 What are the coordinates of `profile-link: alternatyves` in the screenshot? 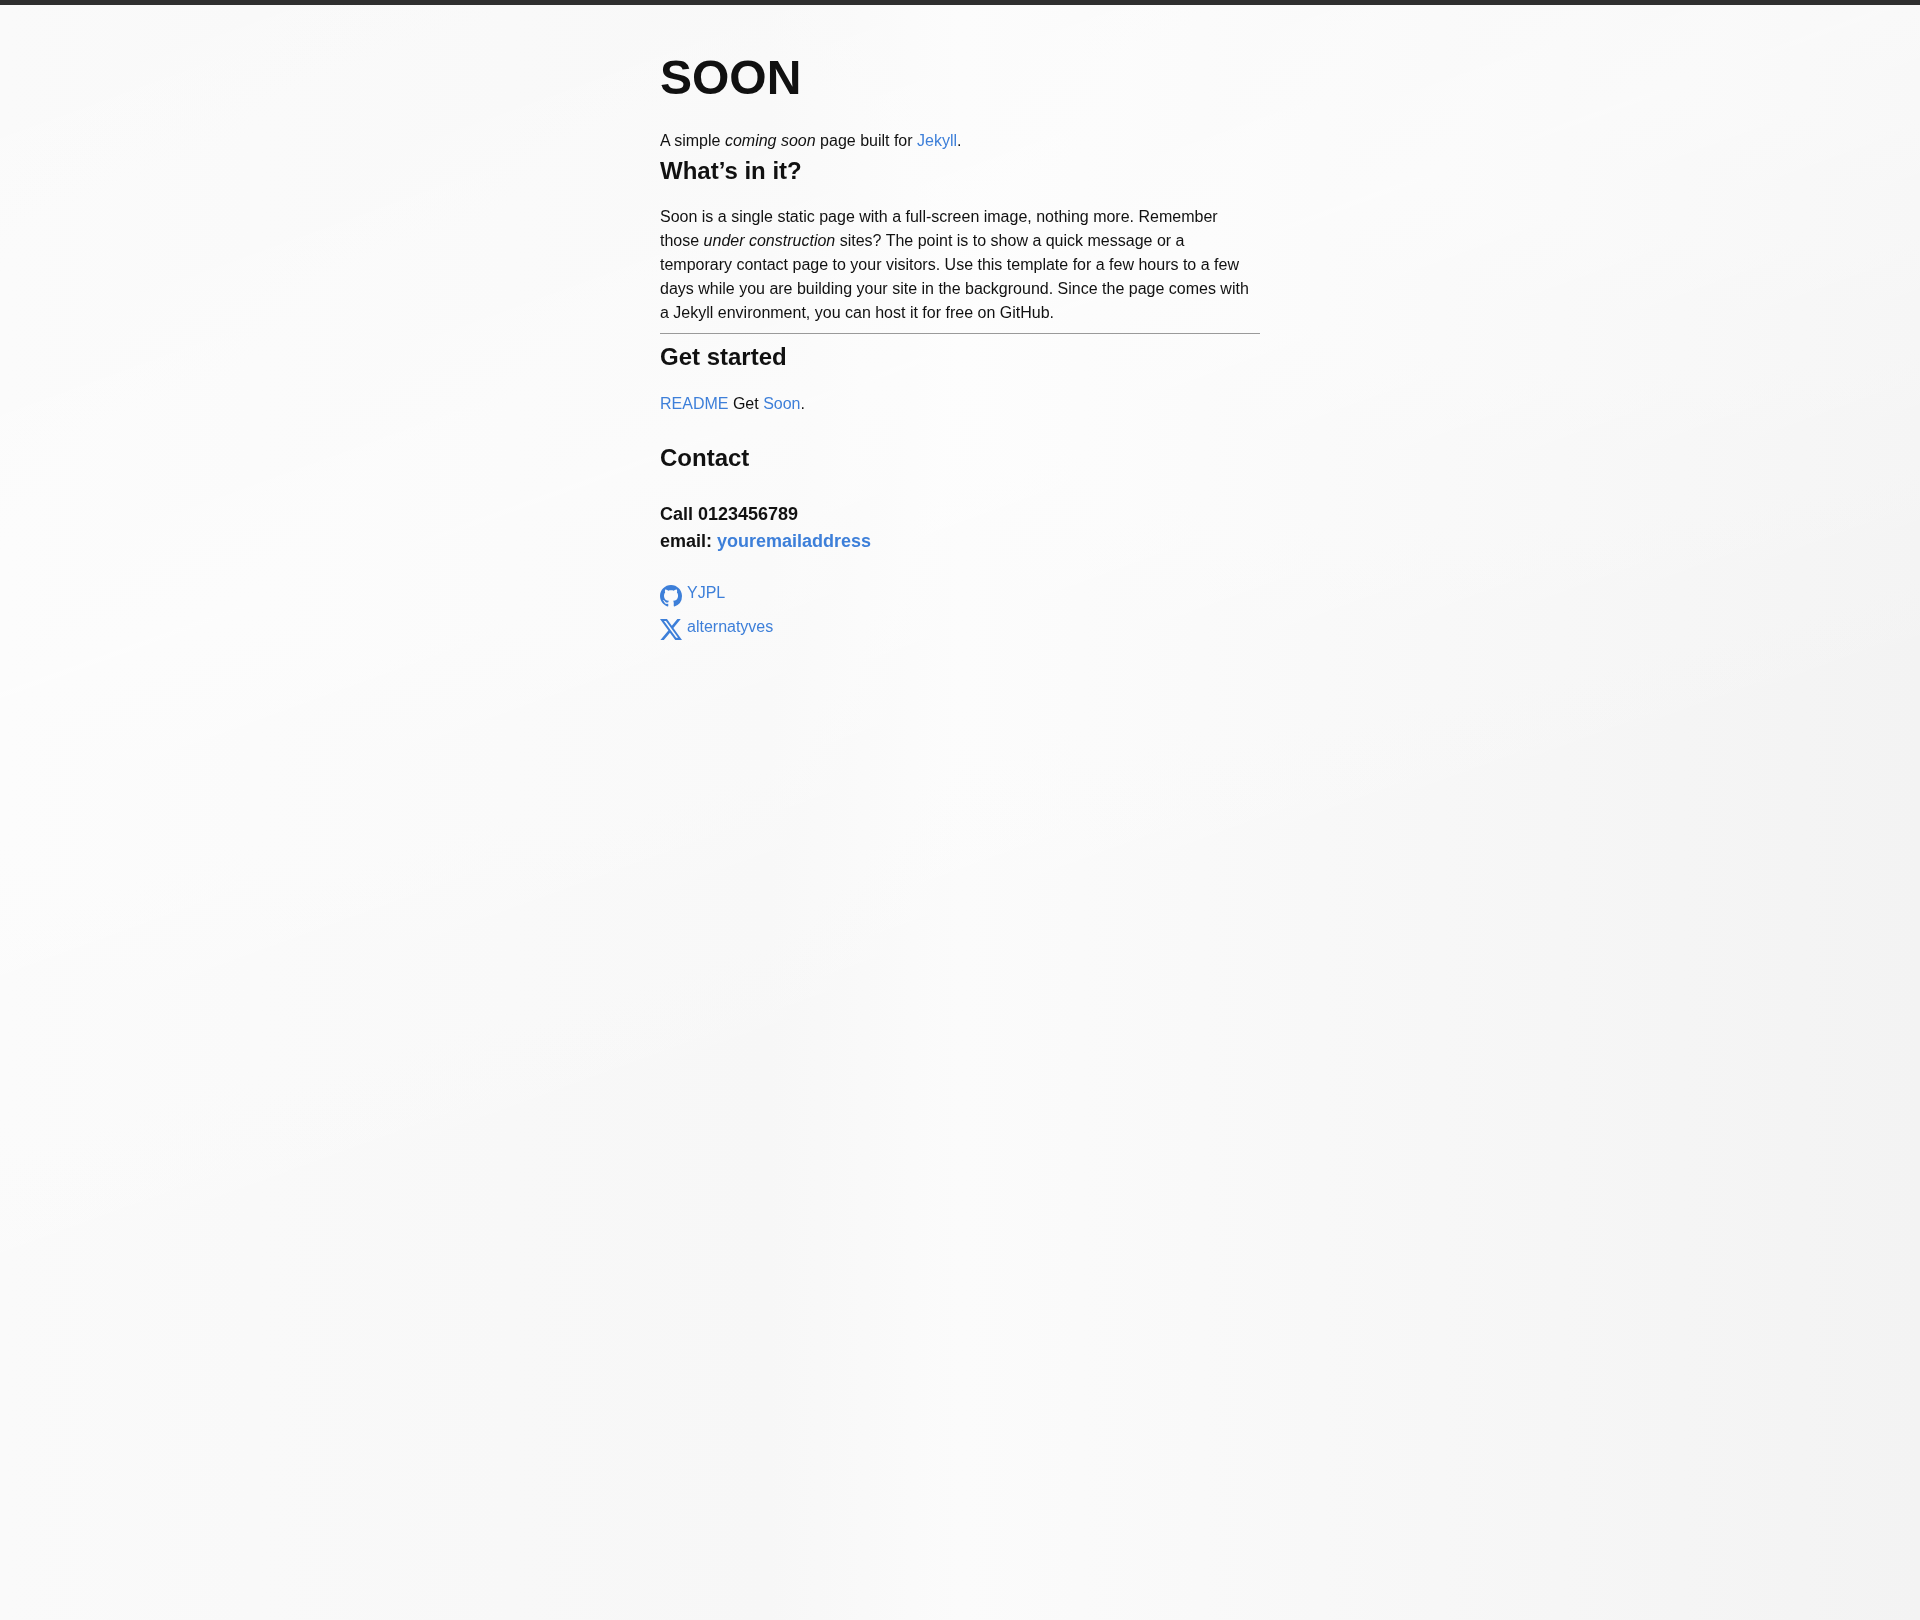 It's located at (717, 629).